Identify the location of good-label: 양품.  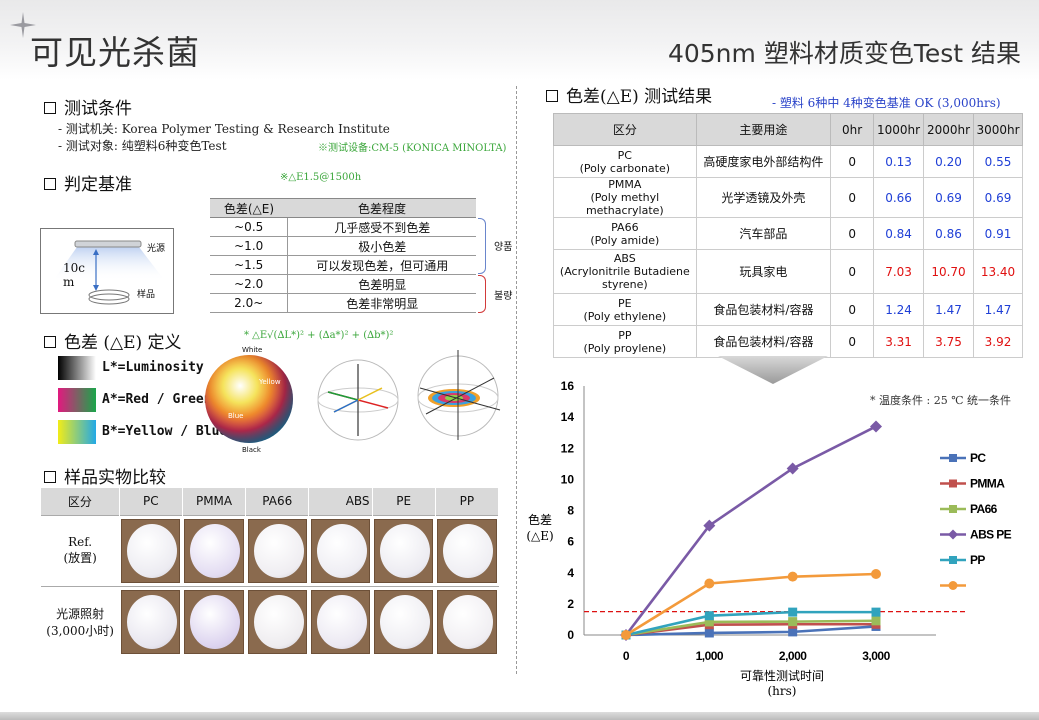
(503, 247).